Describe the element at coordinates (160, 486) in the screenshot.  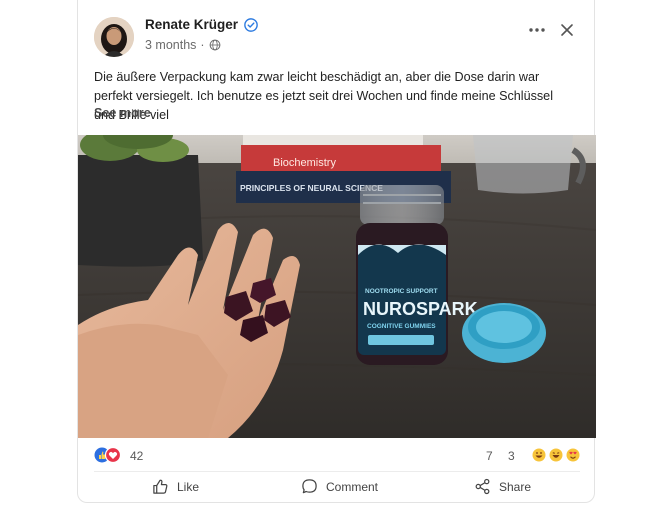
I see `thumbs-up-icon` at that location.